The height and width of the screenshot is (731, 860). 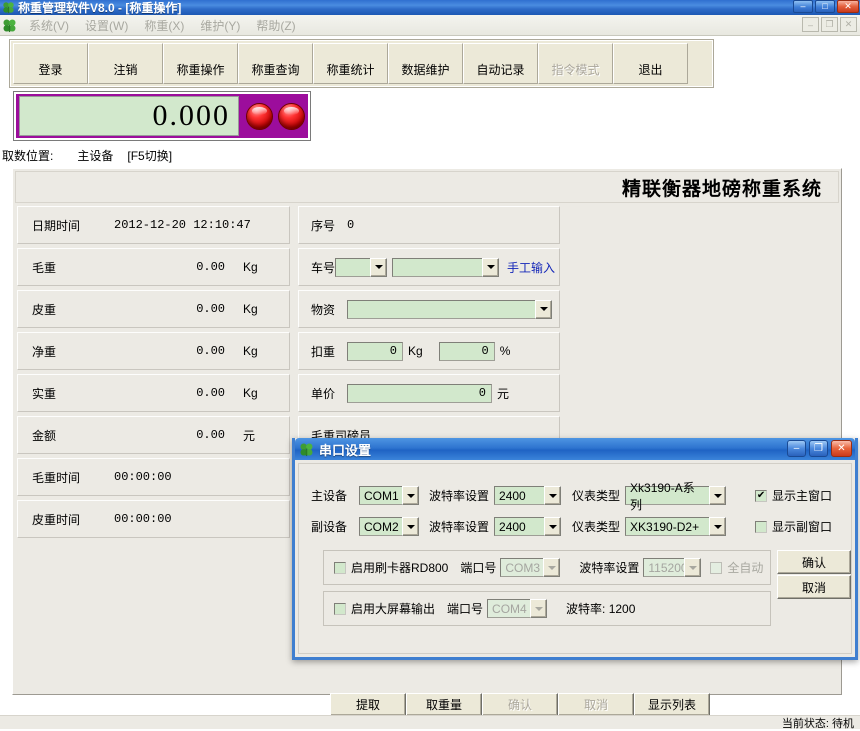 What do you see at coordinates (275, 63) in the screenshot?
I see `toolbar-button-weighing-query: 称重查询` at bounding box center [275, 63].